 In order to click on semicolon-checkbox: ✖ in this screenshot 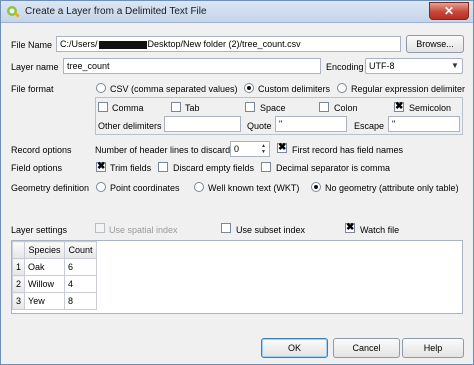, I will do `click(399, 107)`.